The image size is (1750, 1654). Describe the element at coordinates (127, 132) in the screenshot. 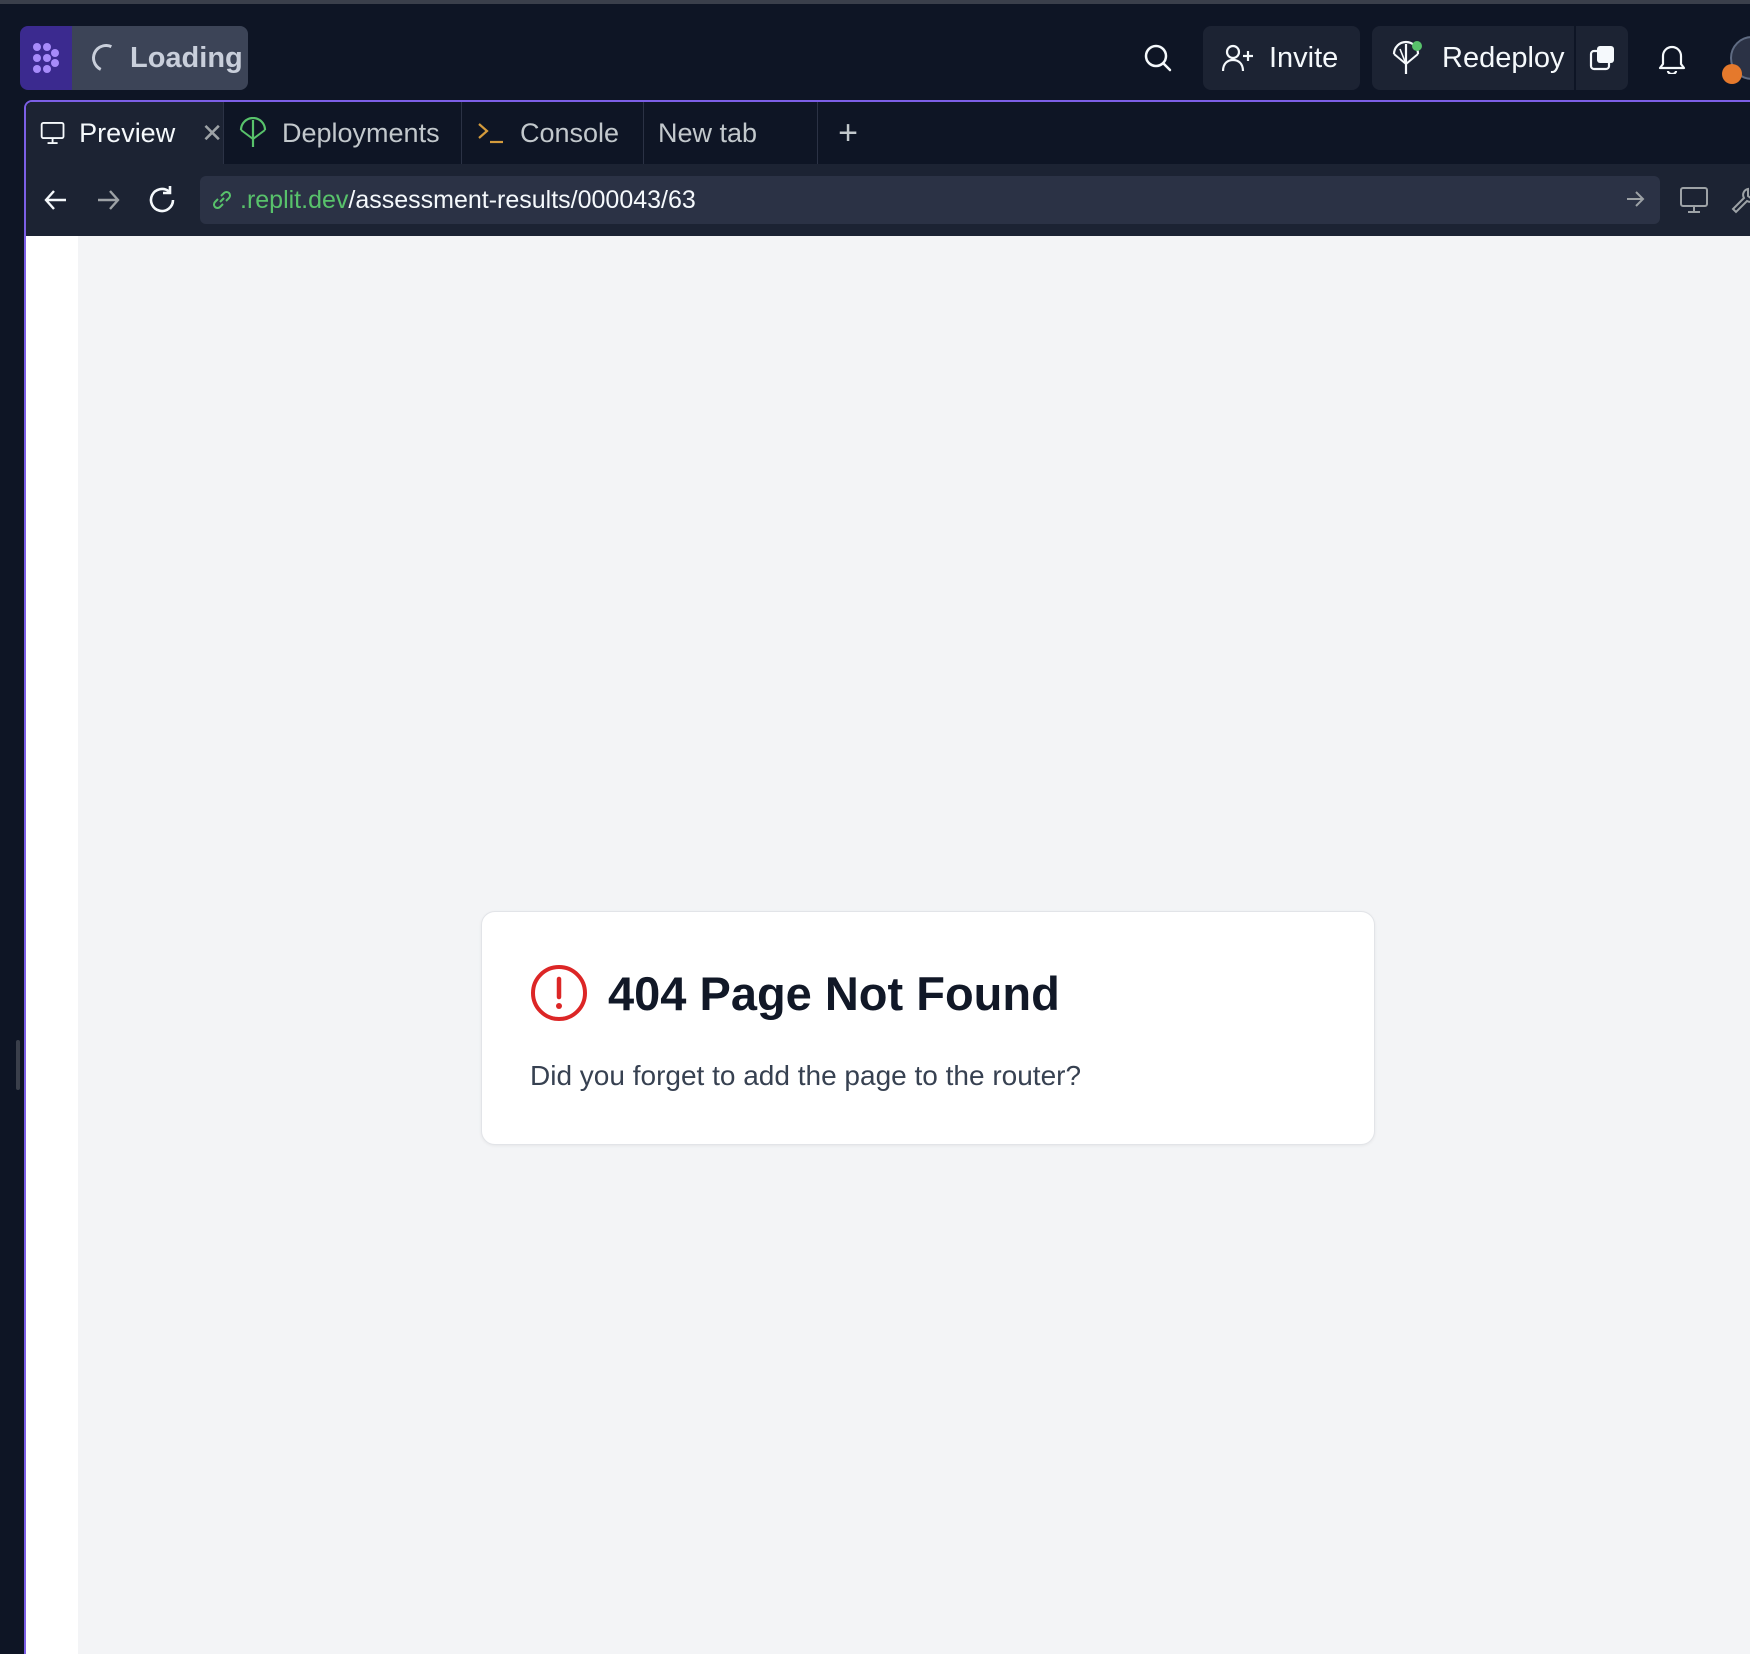

I see `tab-label: Preview` at that location.